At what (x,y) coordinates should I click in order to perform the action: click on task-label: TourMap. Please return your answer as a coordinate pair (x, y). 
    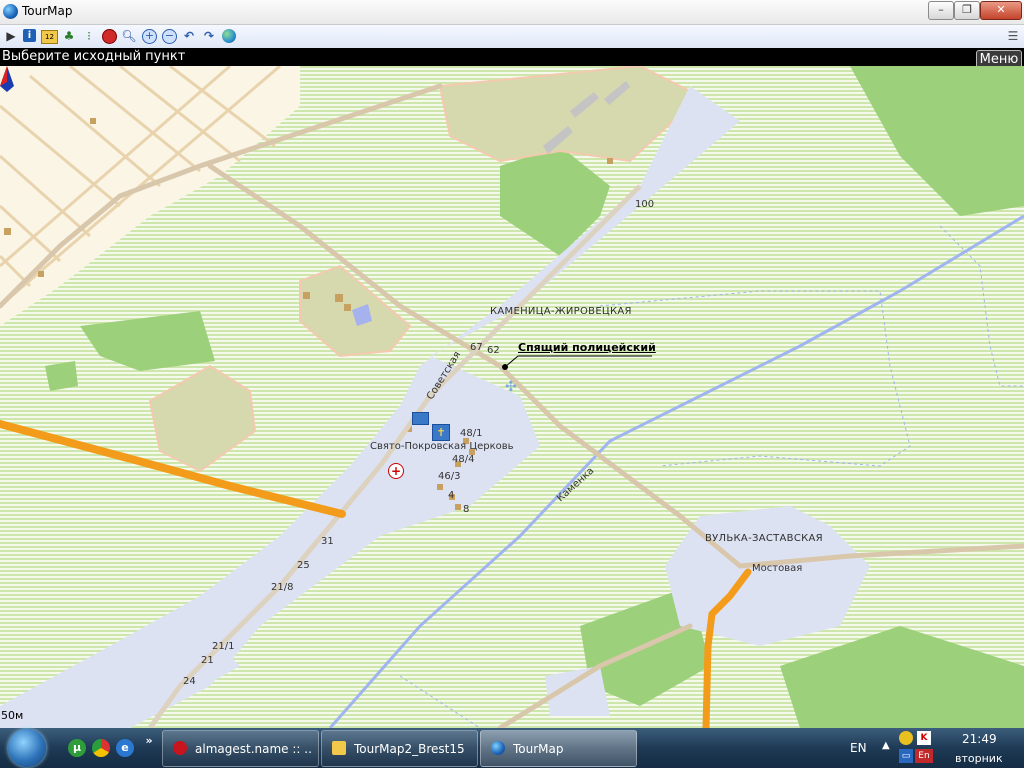
    Looking at the image, I should click on (538, 749).